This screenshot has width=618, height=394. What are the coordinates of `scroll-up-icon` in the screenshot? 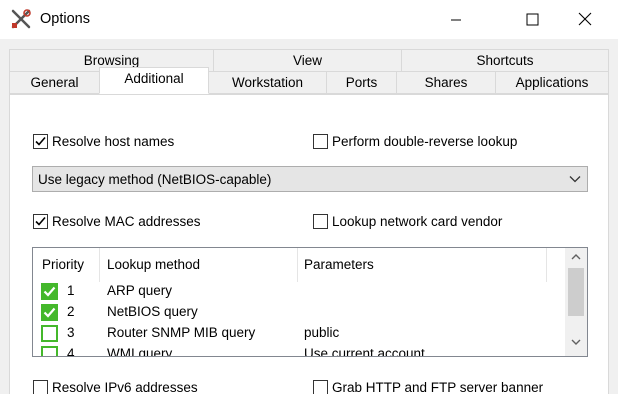 It's located at (576, 257).